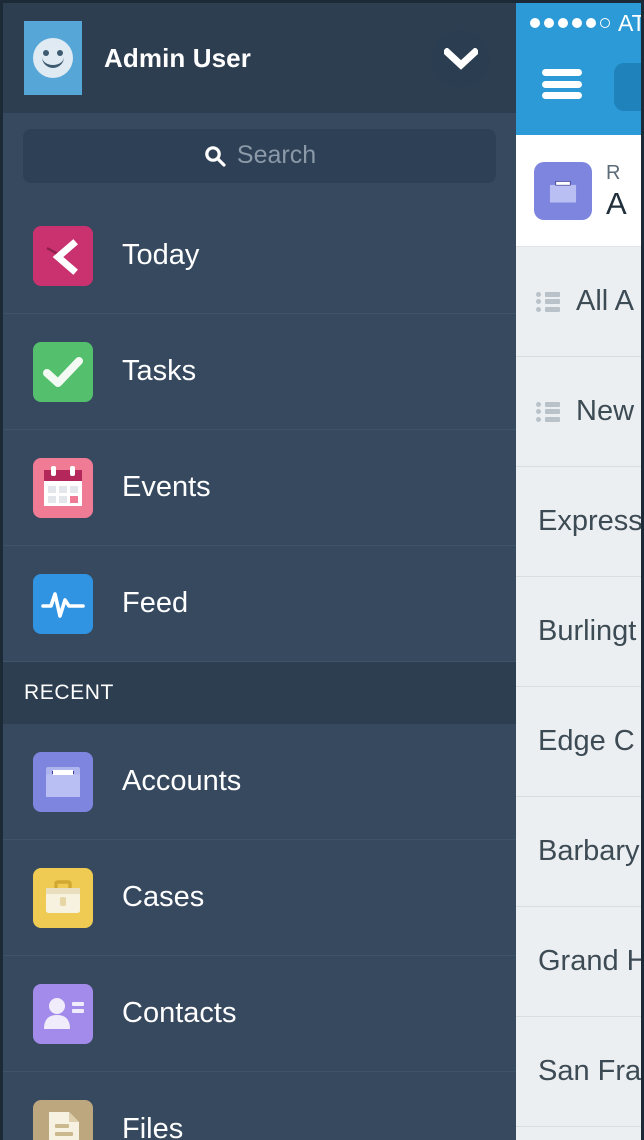 The image size is (644, 1140). I want to click on contact-card-icon, so click(63, 1013).